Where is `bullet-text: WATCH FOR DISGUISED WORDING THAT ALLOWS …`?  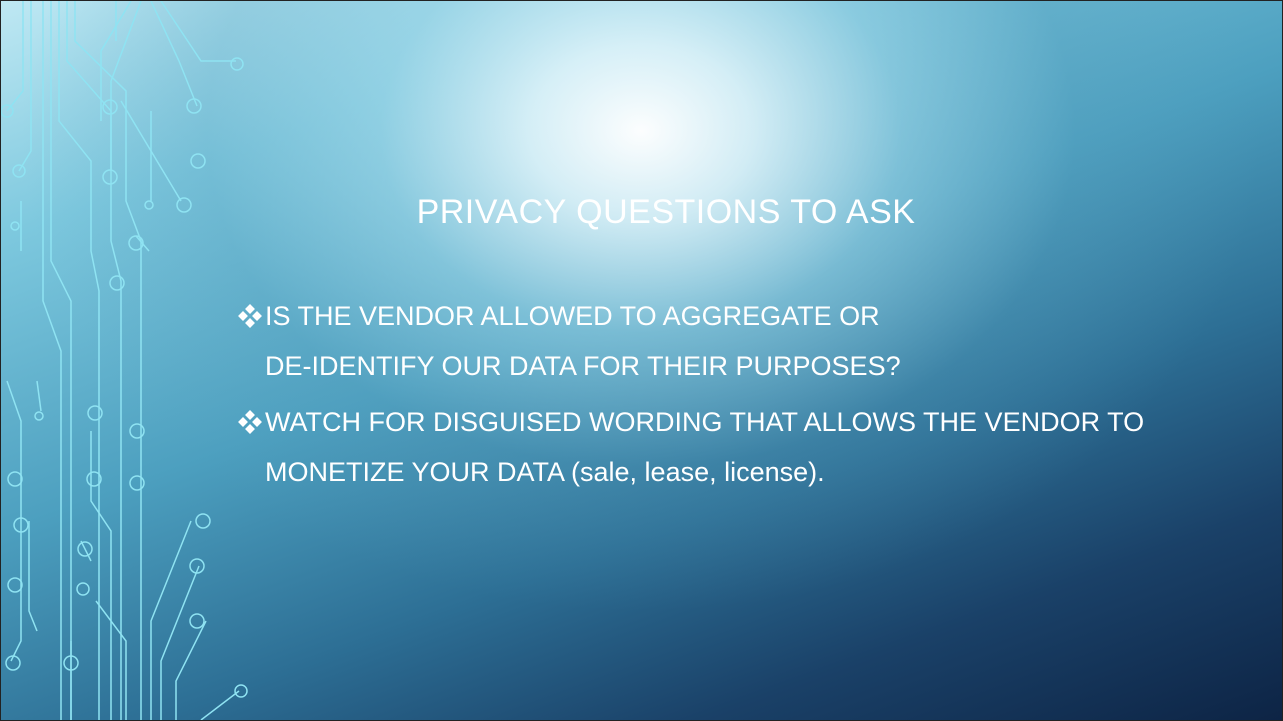 bullet-text: WATCH FOR DISGUISED WORDING THAT ALLOWS … is located at coordinates (705, 447).